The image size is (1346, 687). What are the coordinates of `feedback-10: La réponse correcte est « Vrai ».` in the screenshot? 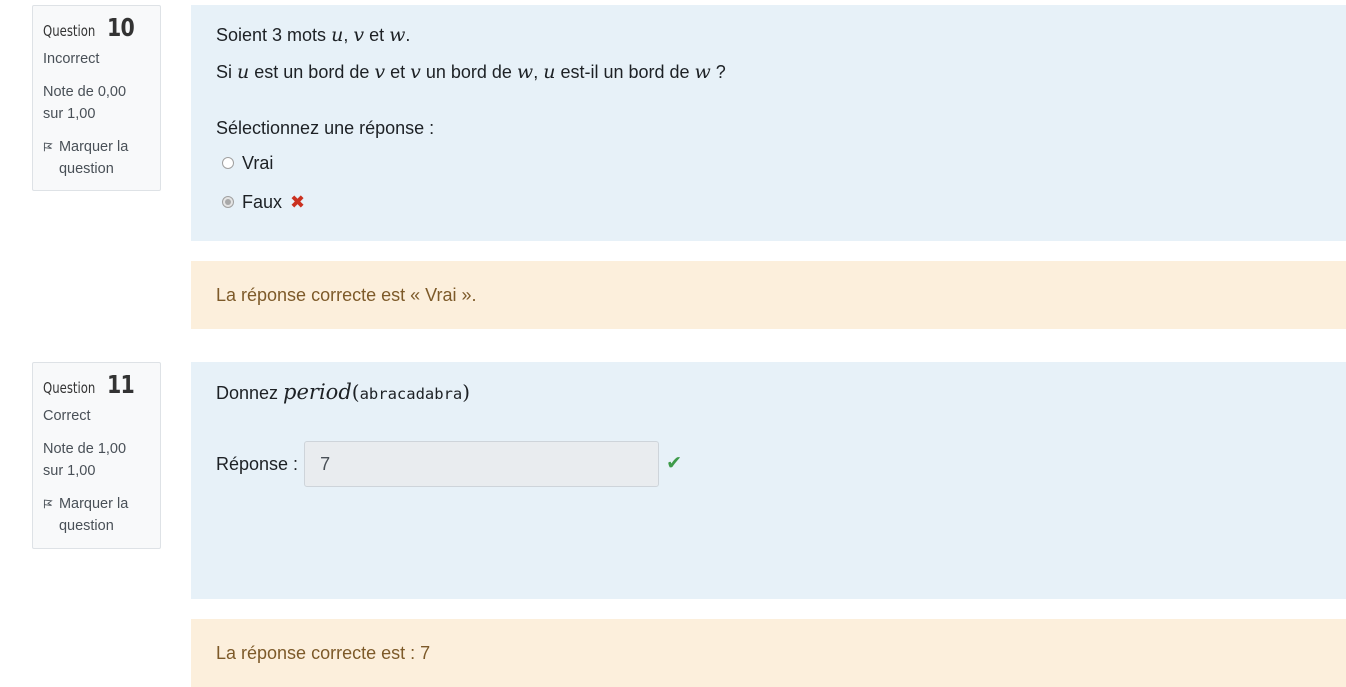 It's located at (768, 295).